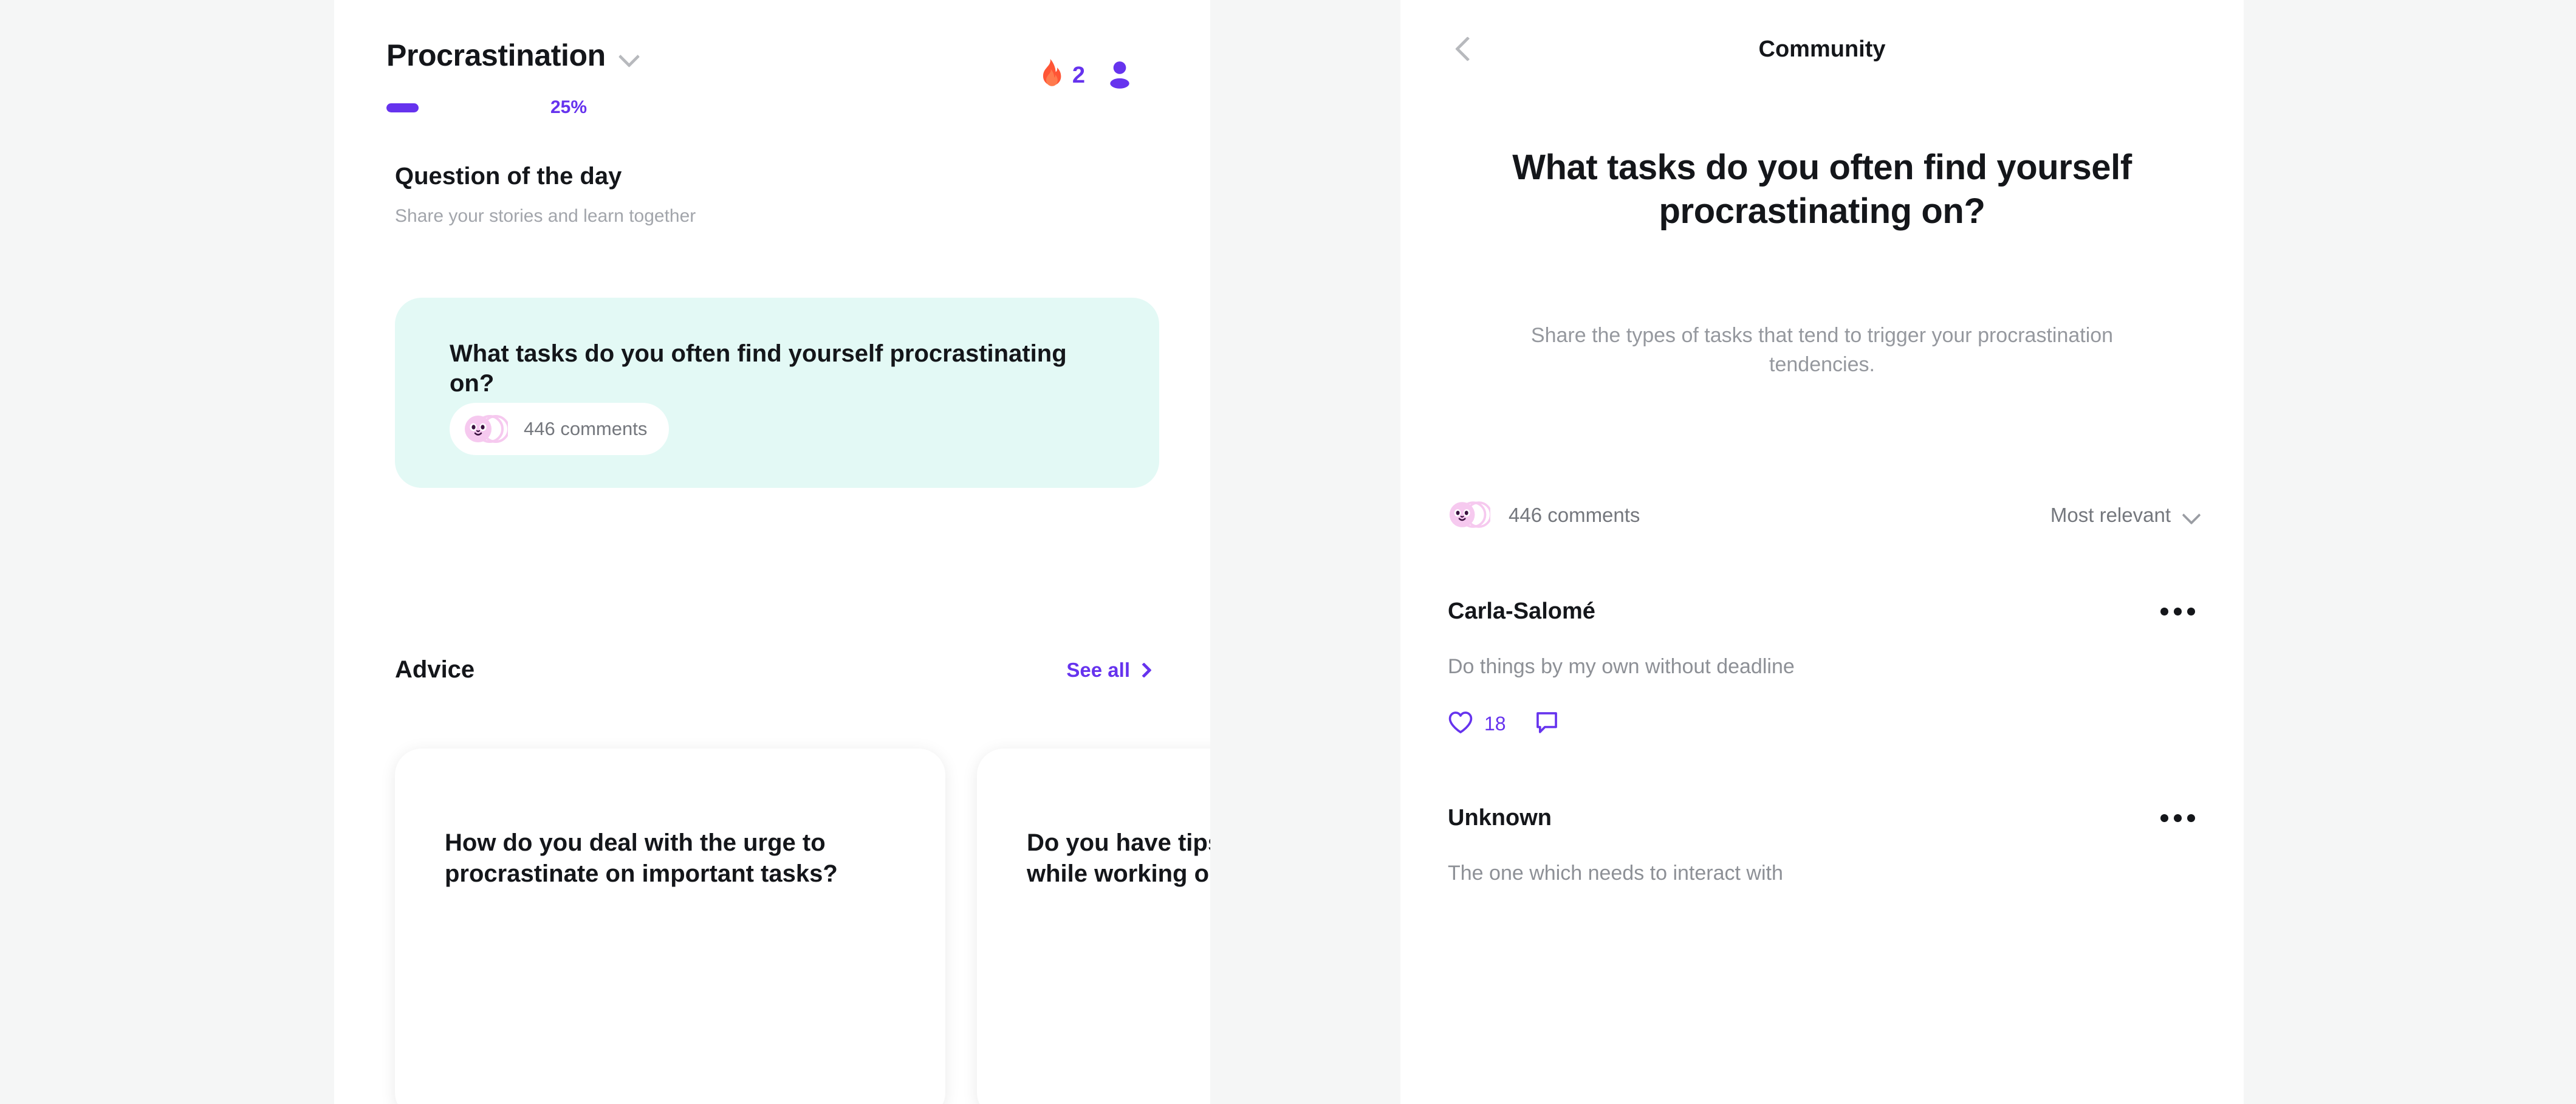 The image size is (2576, 1104). What do you see at coordinates (1500, 817) in the screenshot?
I see `comment-author-name: Unknown` at bounding box center [1500, 817].